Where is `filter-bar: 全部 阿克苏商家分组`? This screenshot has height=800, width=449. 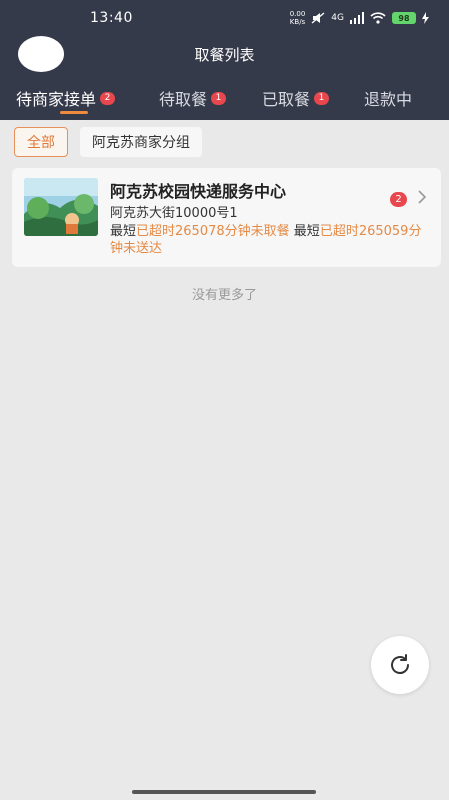
filter-bar: 全部 阿克苏商家分组 is located at coordinates (108, 142).